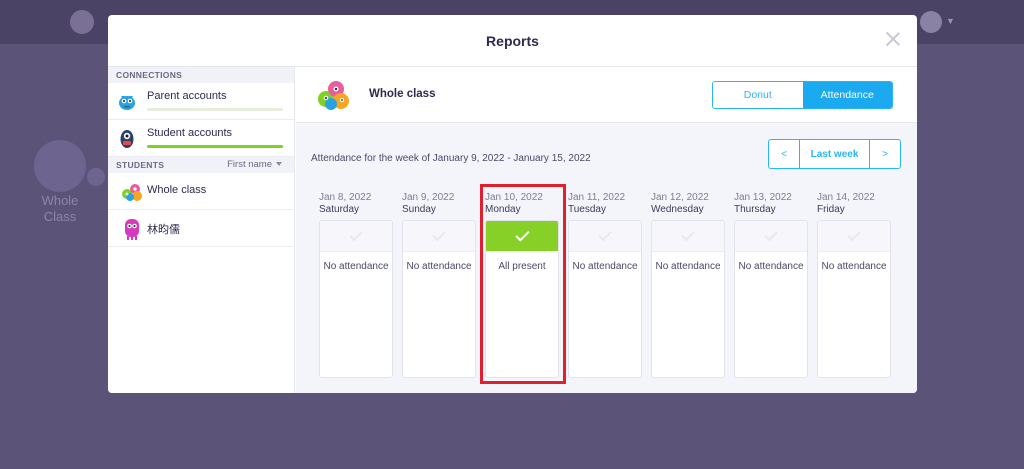 This screenshot has width=1024, height=469. Describe the element at coordinates (187, 96) in the screenshot. I see `parent-accounts-label: Parent accounts` at that location.